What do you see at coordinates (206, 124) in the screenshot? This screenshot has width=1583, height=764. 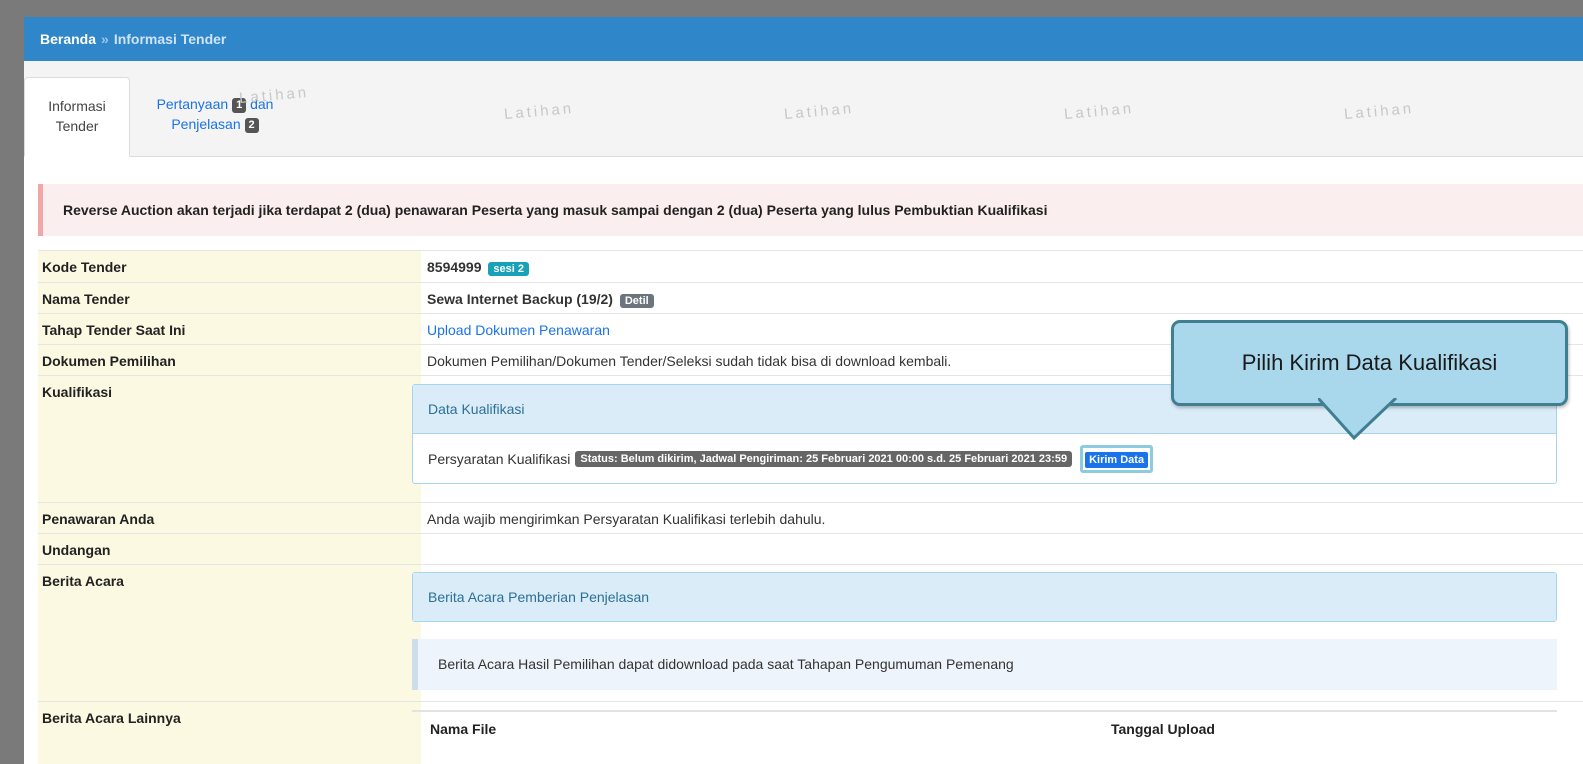 I see `tab2-text-penjelasan: Penjelasan` at bounding box center [206, 124].